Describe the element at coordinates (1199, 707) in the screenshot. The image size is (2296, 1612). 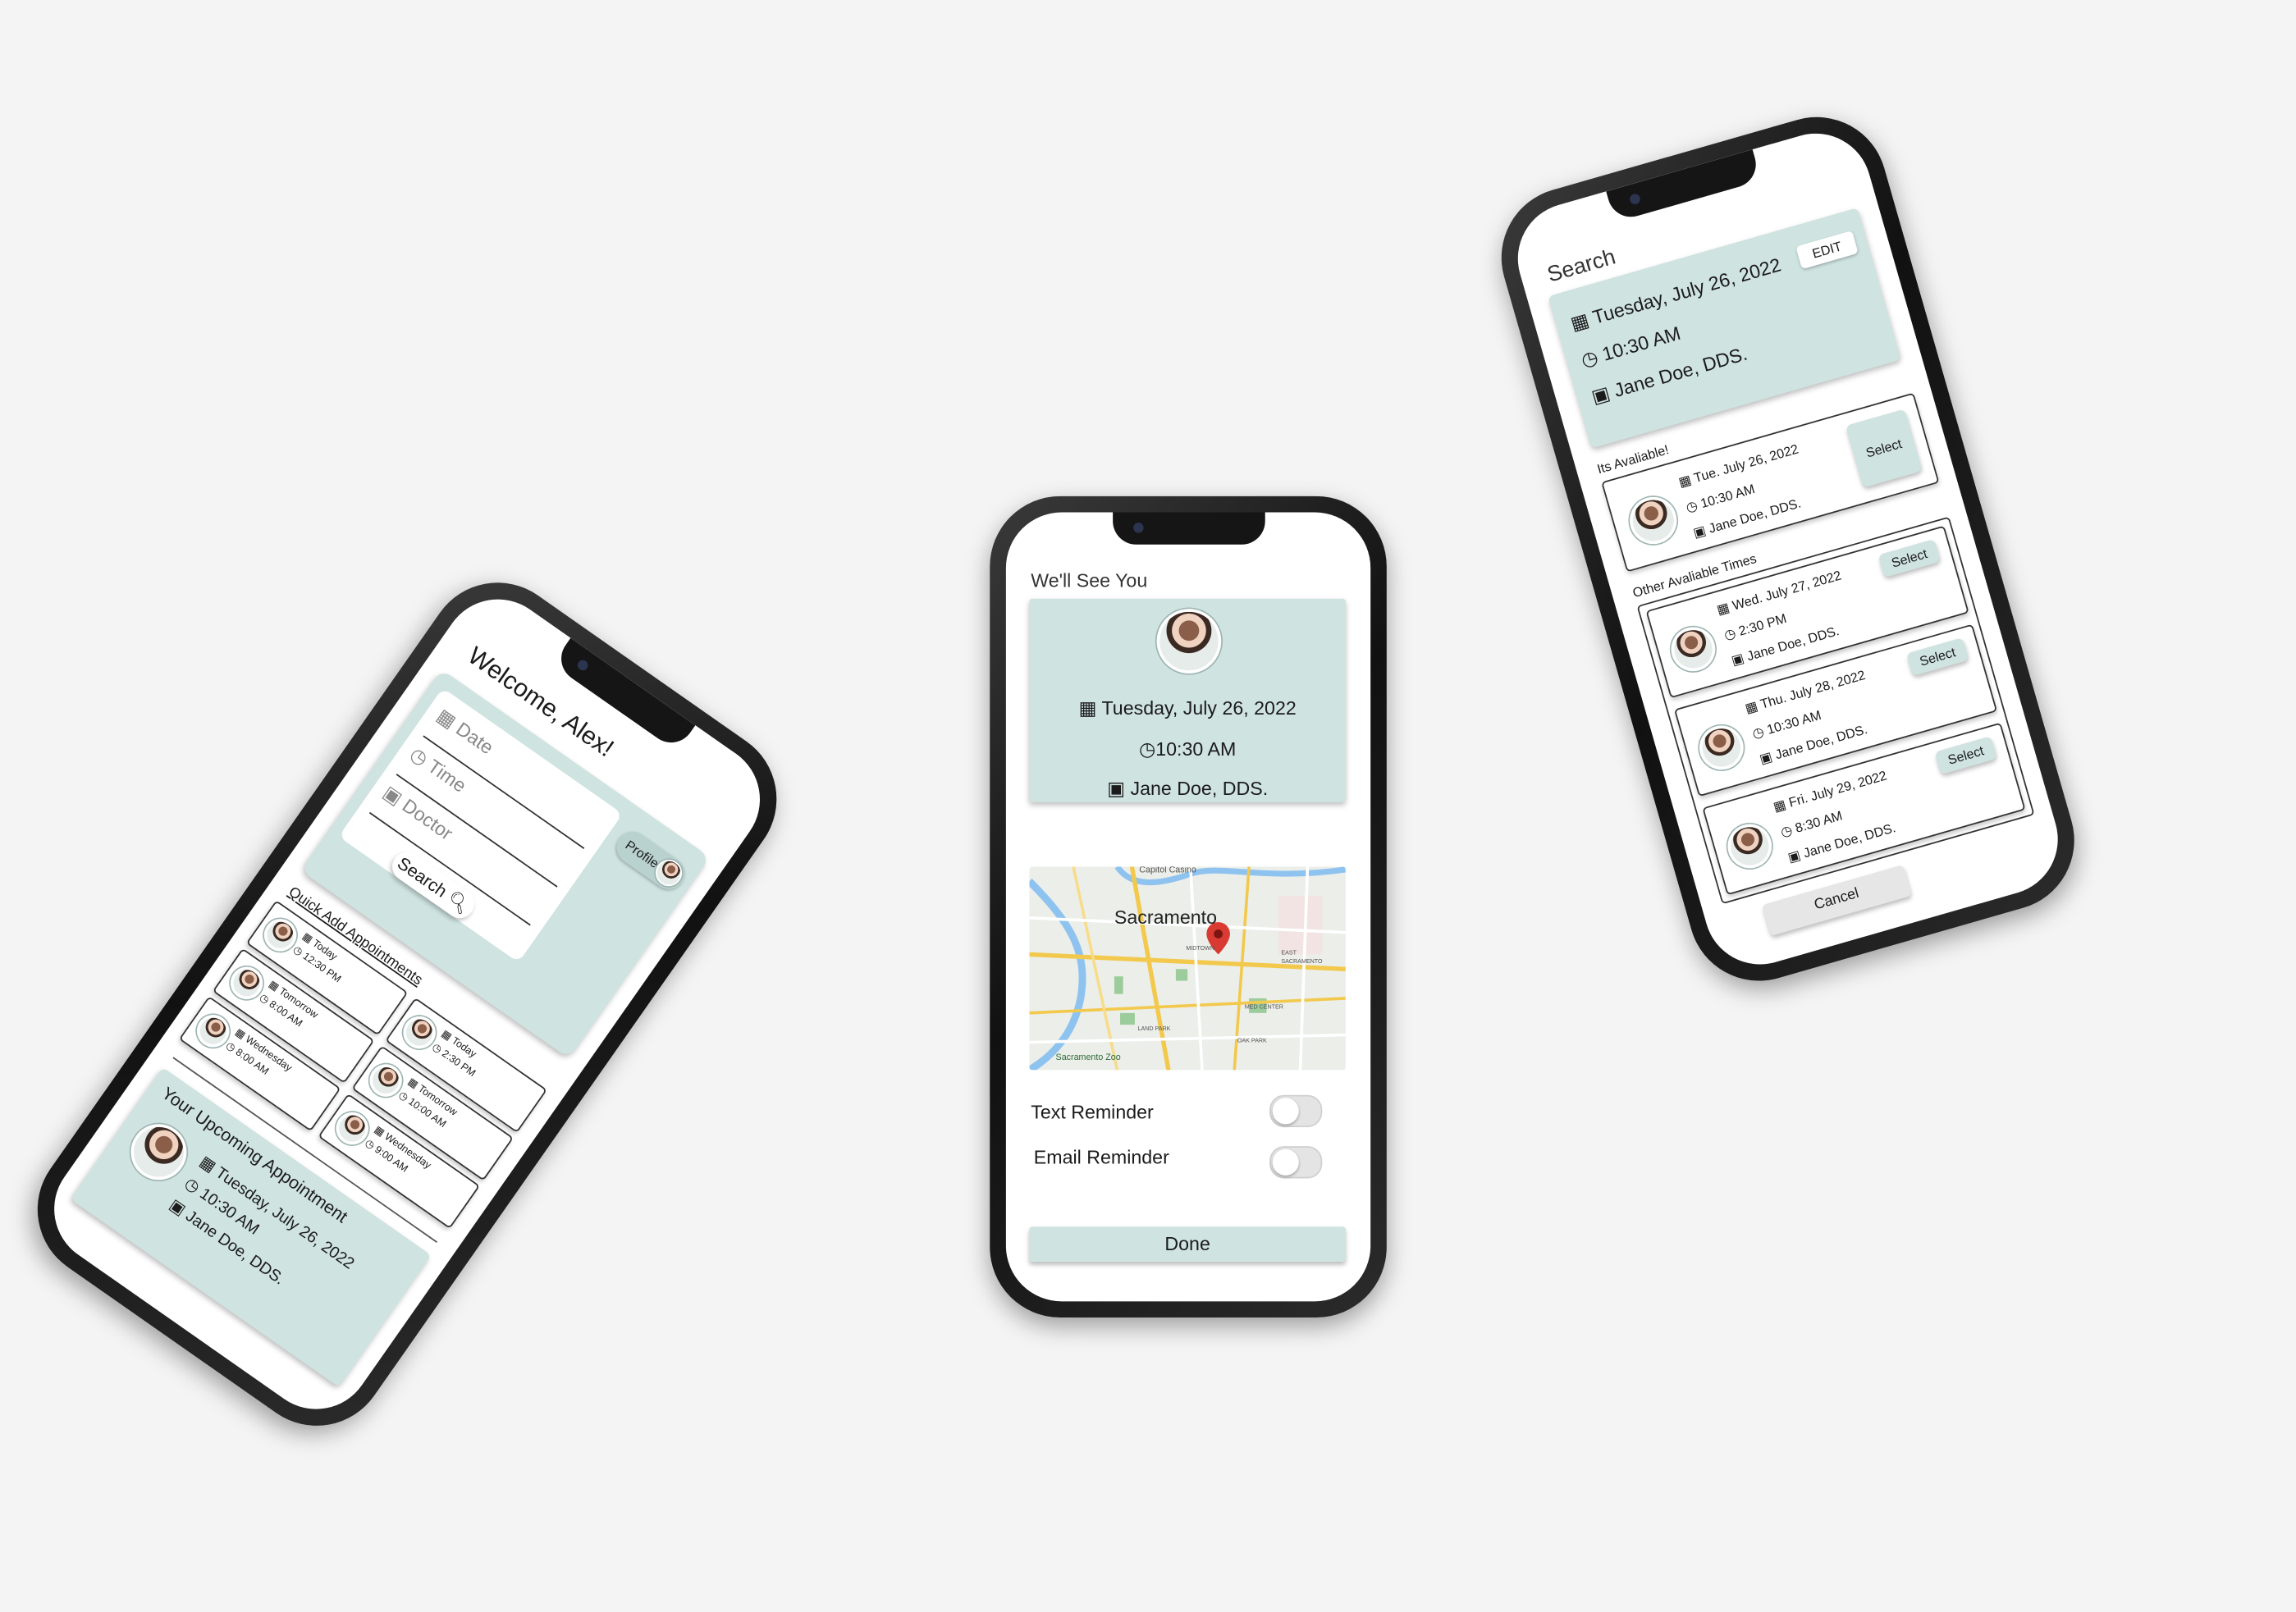
I see `appointment-date: Tuesday, July 26, 2022` at that location.